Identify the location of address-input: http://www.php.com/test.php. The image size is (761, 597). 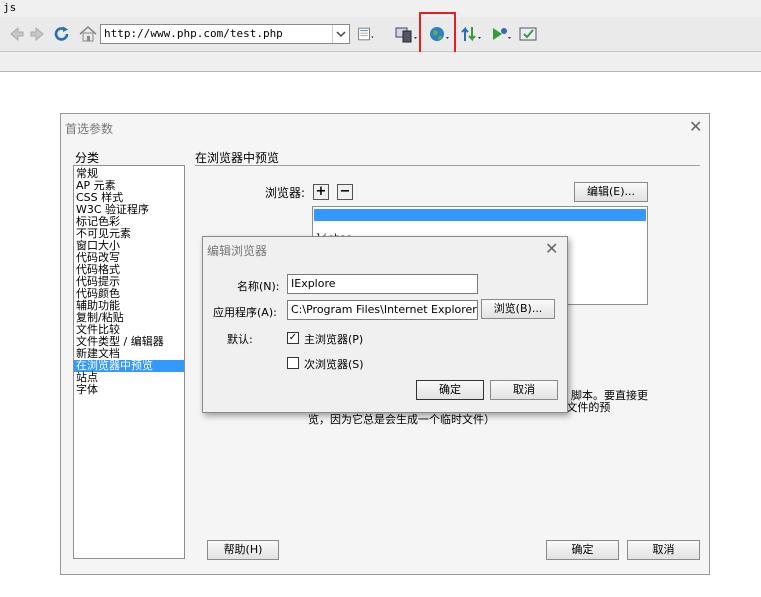
(225, 34).